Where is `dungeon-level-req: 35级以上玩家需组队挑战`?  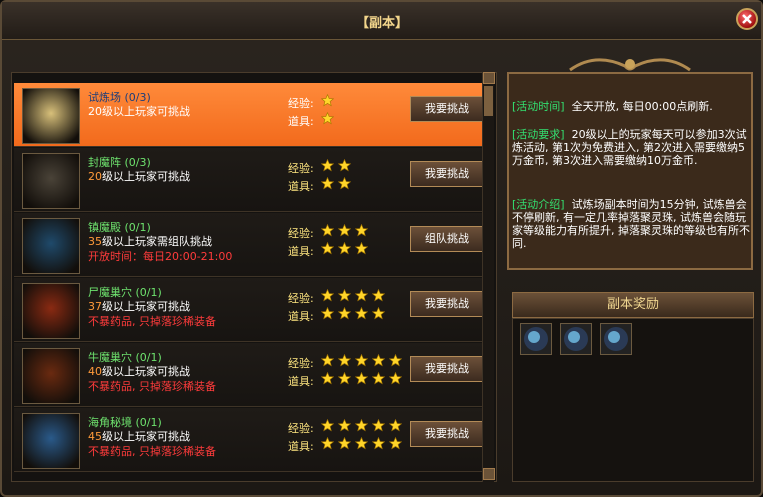
dungeon-level-req: 35级以上玩家需组队挑战 is located at coordinates (150, 241).